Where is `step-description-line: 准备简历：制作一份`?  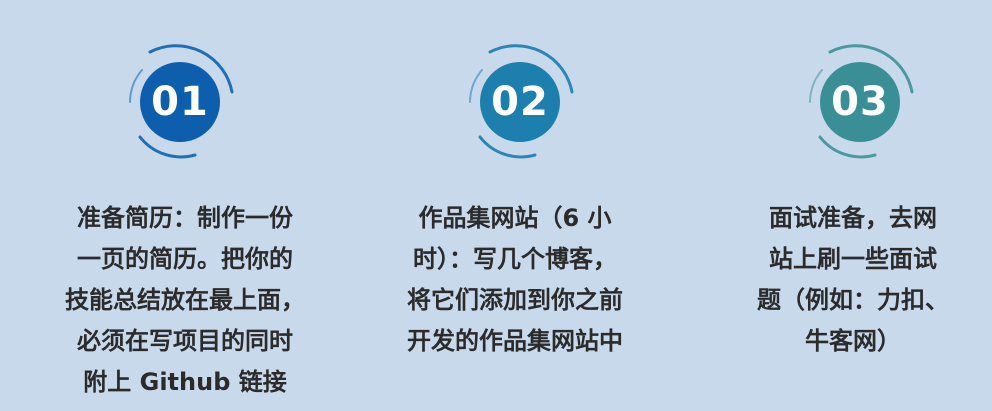
step-description-line: 准备简历：制作一份 is located at coordinates (185, 218).